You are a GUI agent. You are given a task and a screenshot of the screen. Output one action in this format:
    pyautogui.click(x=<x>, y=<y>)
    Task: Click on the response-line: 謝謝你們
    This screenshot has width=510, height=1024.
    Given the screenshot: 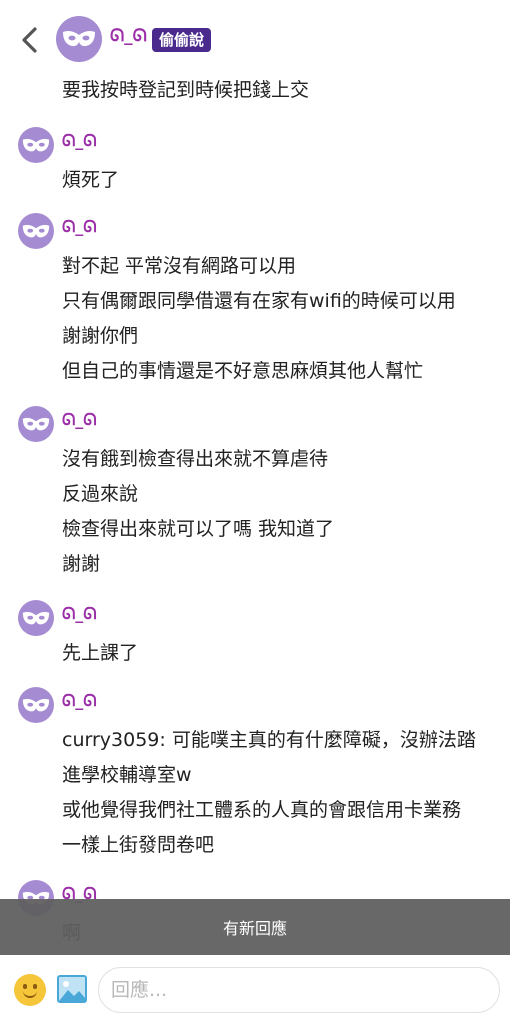 What is the action you would take?
    pyautogui.click(x=100, y=336)
    